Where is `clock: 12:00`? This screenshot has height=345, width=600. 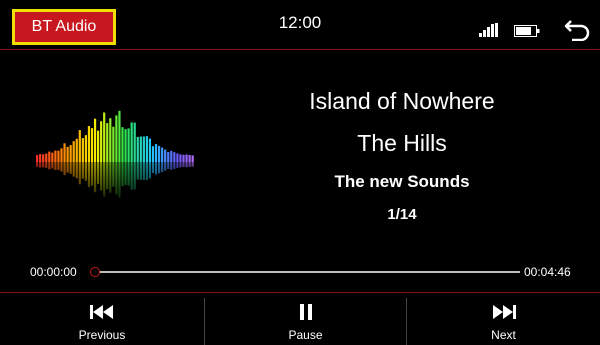
clock: 12:00 is located at coordinates (300, 22).